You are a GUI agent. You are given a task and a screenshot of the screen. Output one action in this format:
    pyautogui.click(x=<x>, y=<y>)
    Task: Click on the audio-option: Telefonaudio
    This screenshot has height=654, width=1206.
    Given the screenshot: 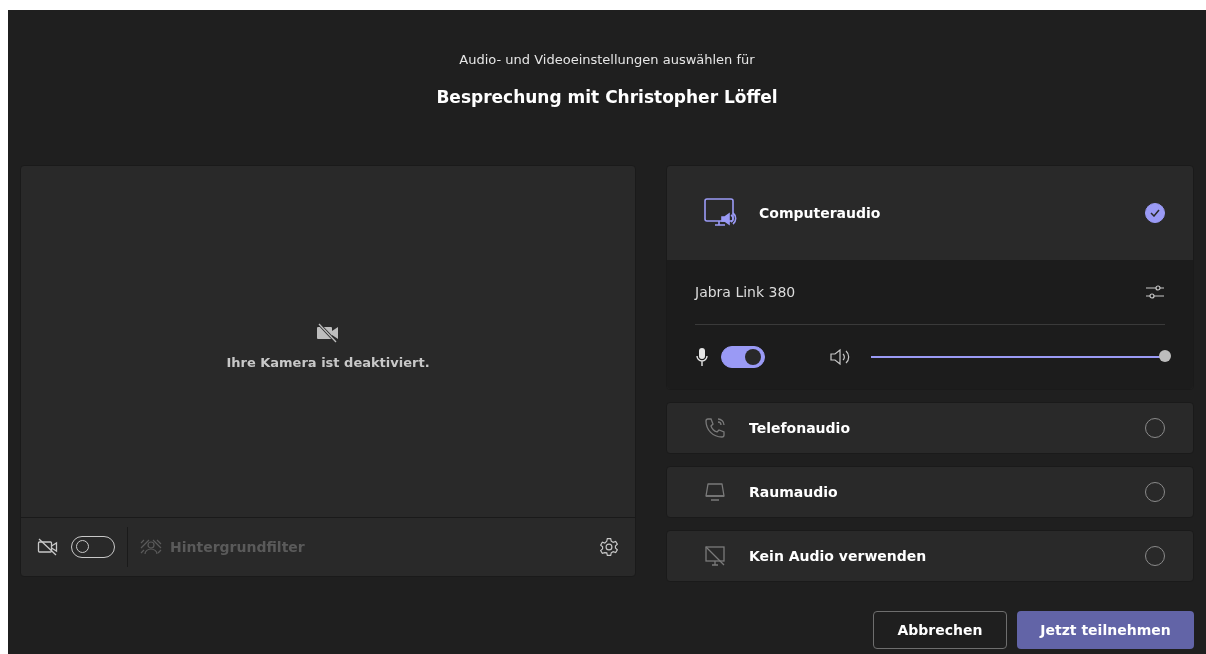 What is the action you would take?
    pyautogui.click(x=930, y=428)
    